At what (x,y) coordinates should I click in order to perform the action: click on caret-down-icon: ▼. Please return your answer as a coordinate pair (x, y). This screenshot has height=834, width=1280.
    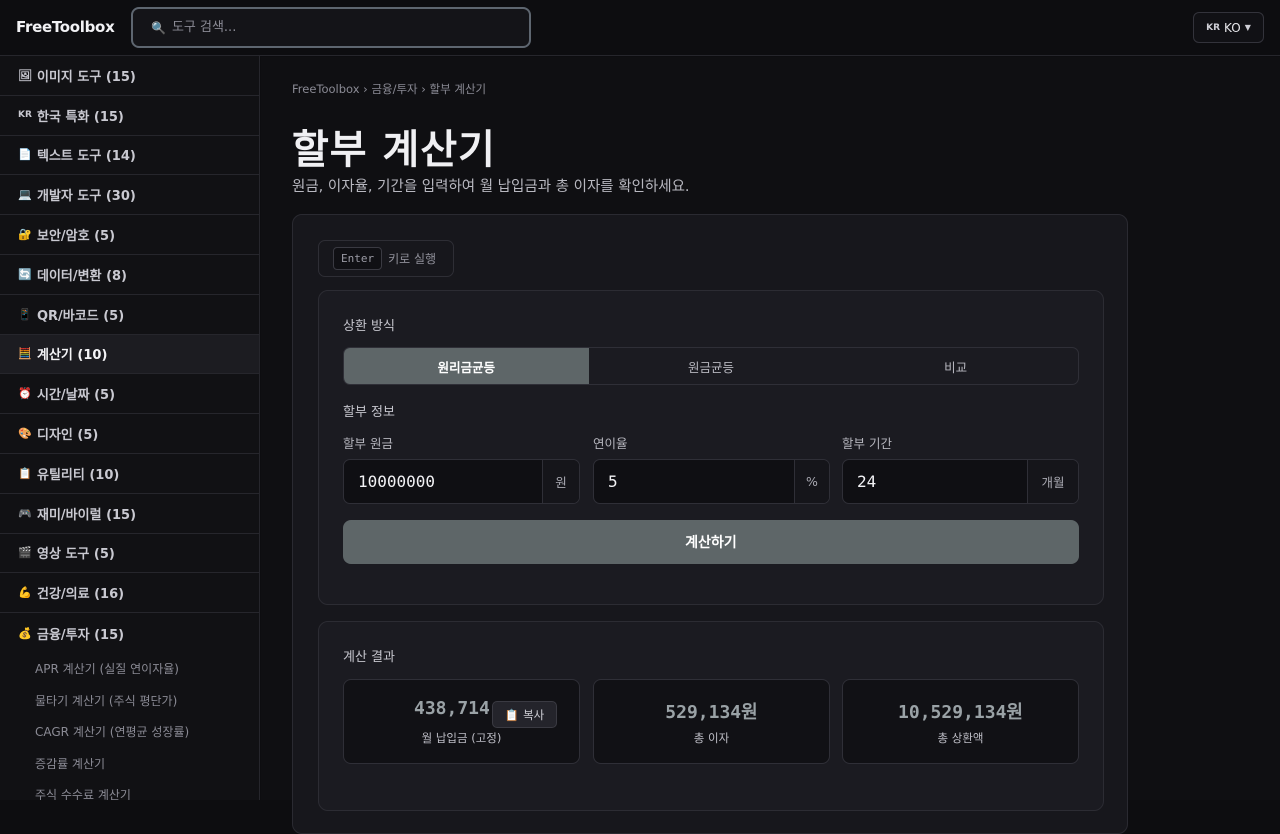
    Looking at the image, I should click on (1247, 27).